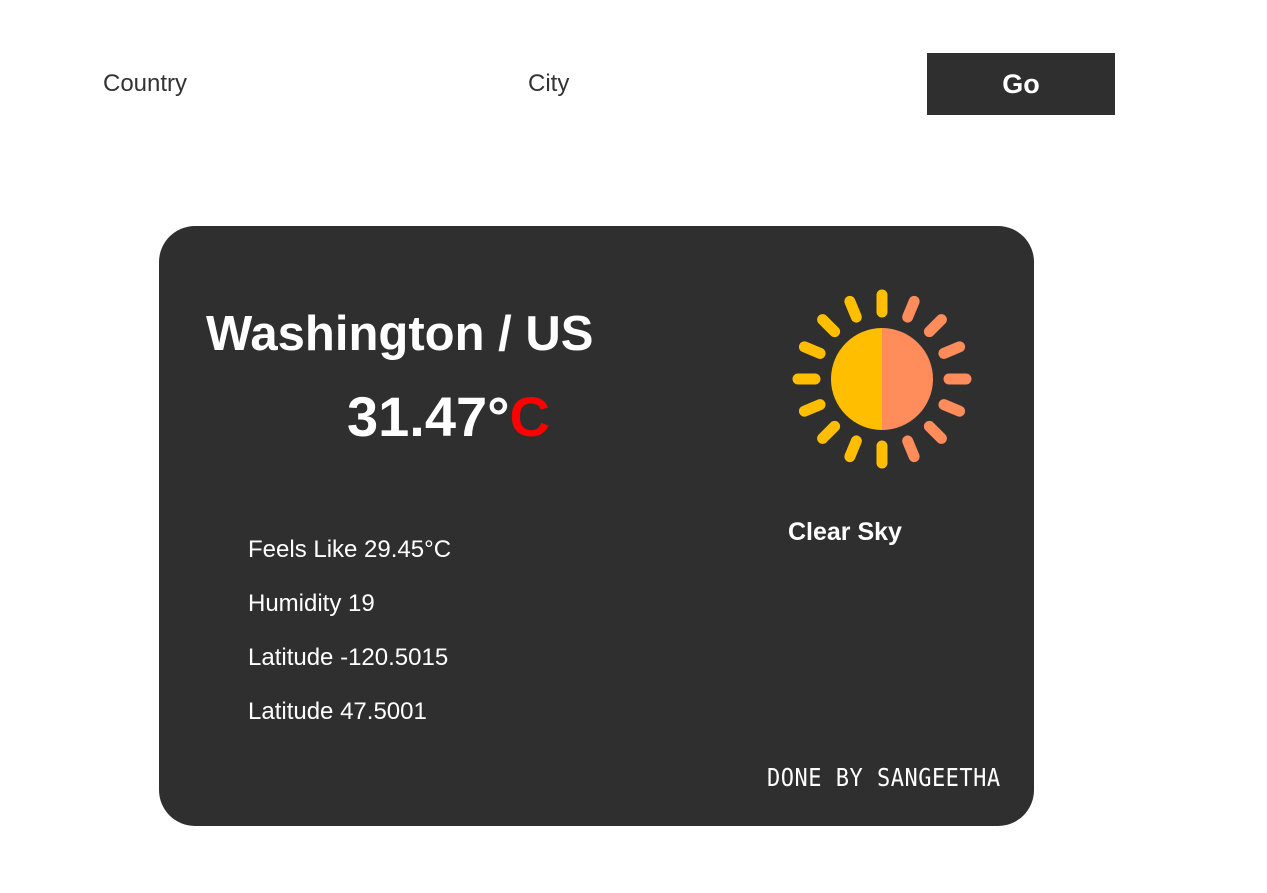  Describe the element at coordinates (884, 778) in the screenshot. I see `credit-text: DONE BY SANGEETHA` at that location.